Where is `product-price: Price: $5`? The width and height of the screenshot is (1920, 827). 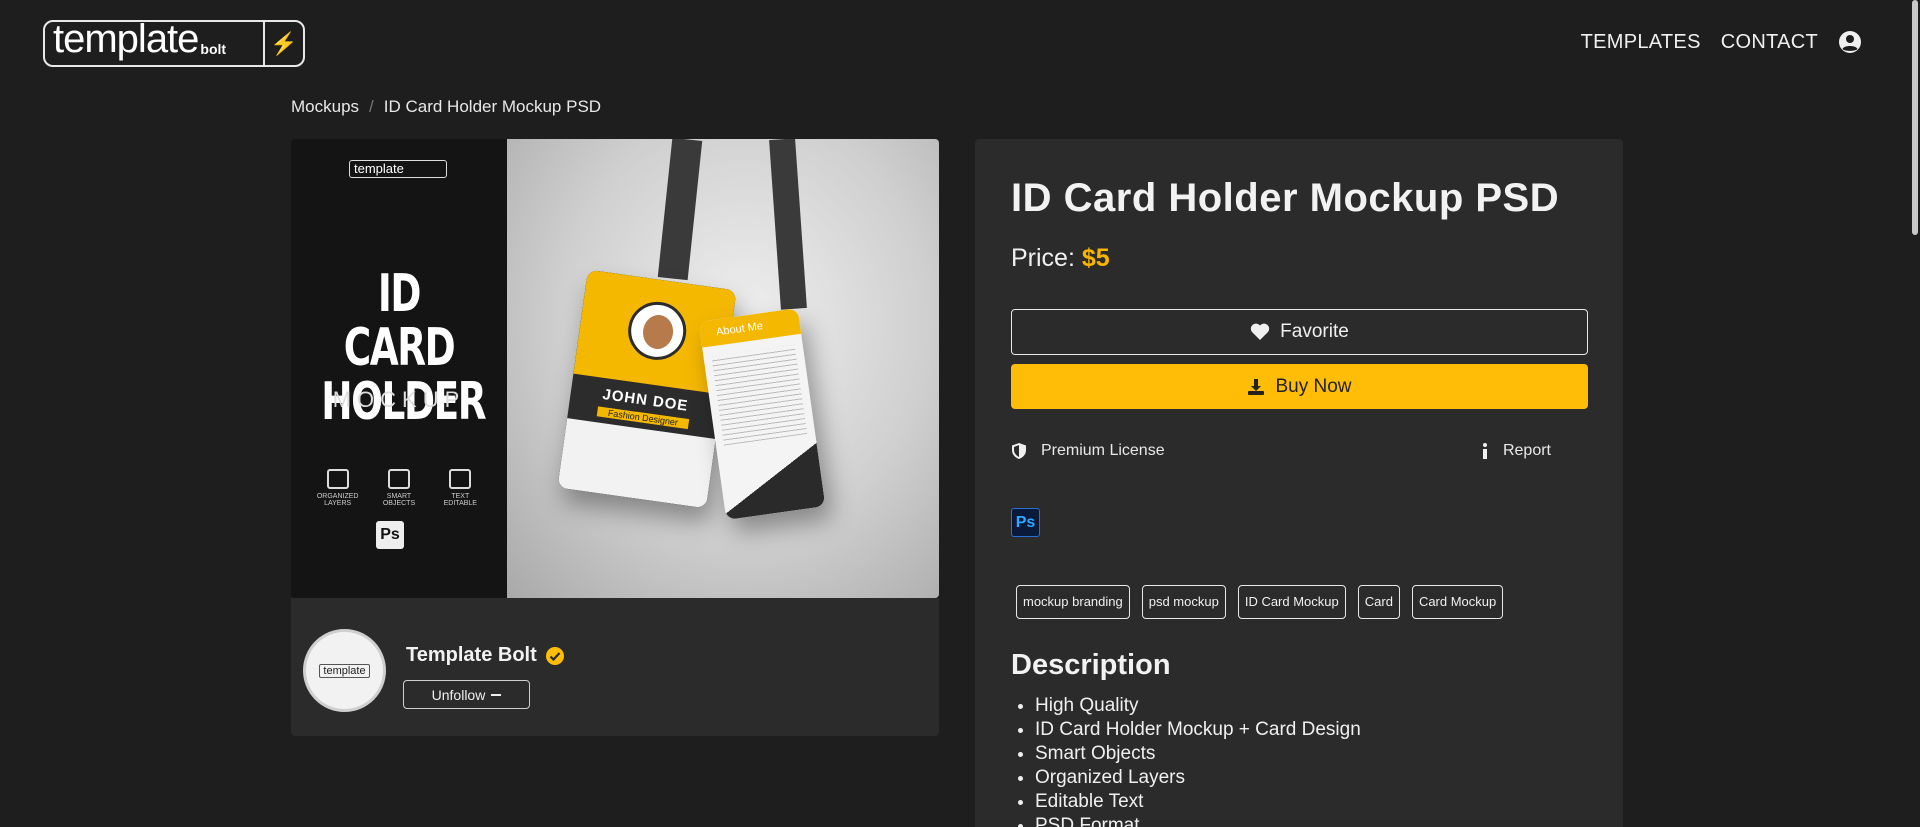 product-price: Price: $5 is located at coordinates (1060, 258).